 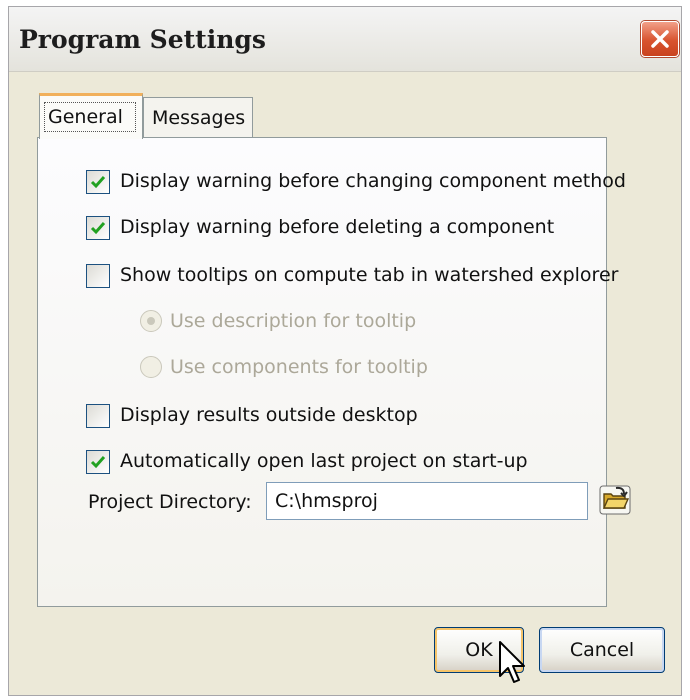 I want to click on open-folder-icon, so click(x=615, y=500).